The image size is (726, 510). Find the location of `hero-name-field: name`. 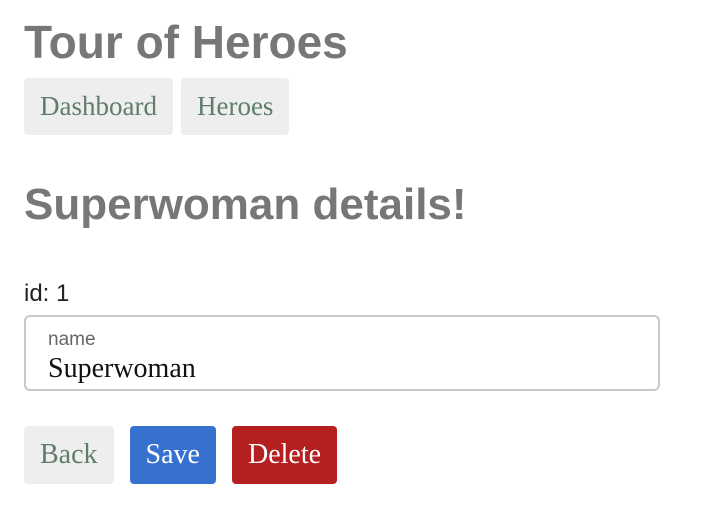

hero-name-field: name is located at coordinates (342, 353).